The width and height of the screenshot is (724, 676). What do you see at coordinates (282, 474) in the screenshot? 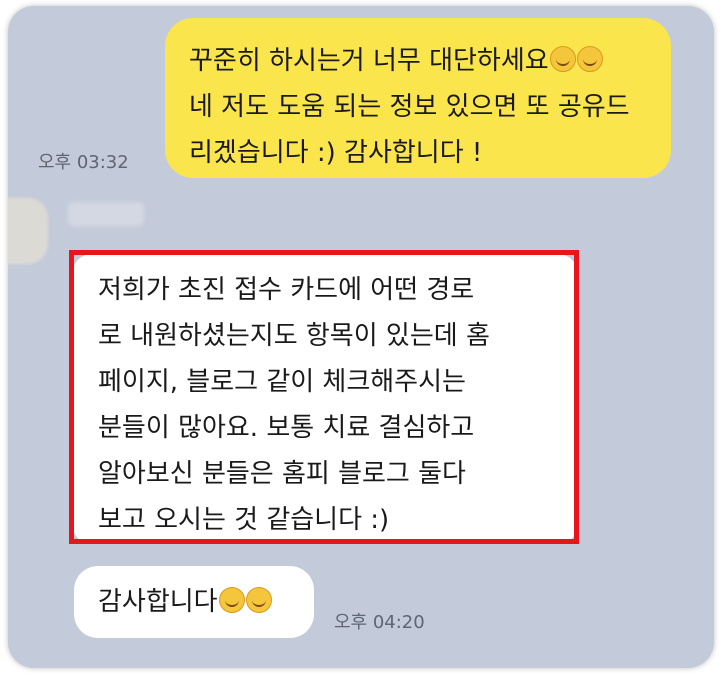
I see `message-line: 알아보신 분들은 홈피 블로그 둘다` at bounding box center [282, 474].